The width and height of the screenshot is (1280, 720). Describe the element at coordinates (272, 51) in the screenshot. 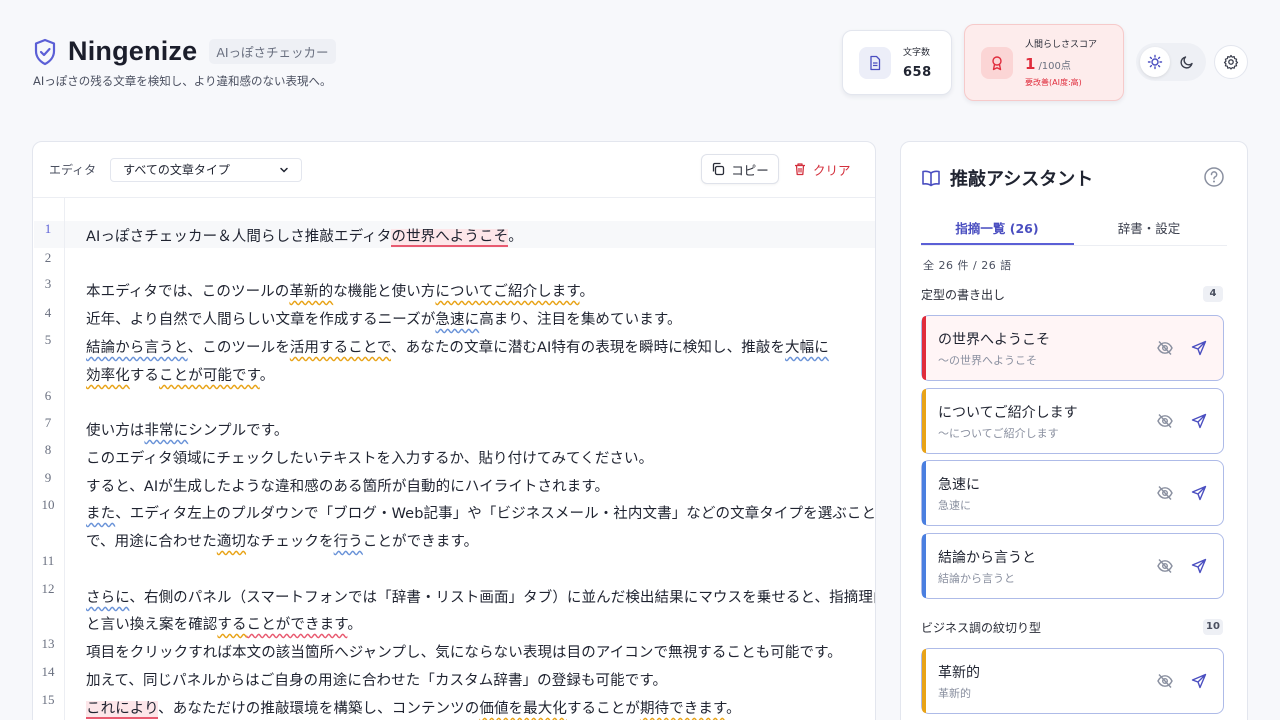

I see `app-badge: AIっぽさチェッカー` at that location.